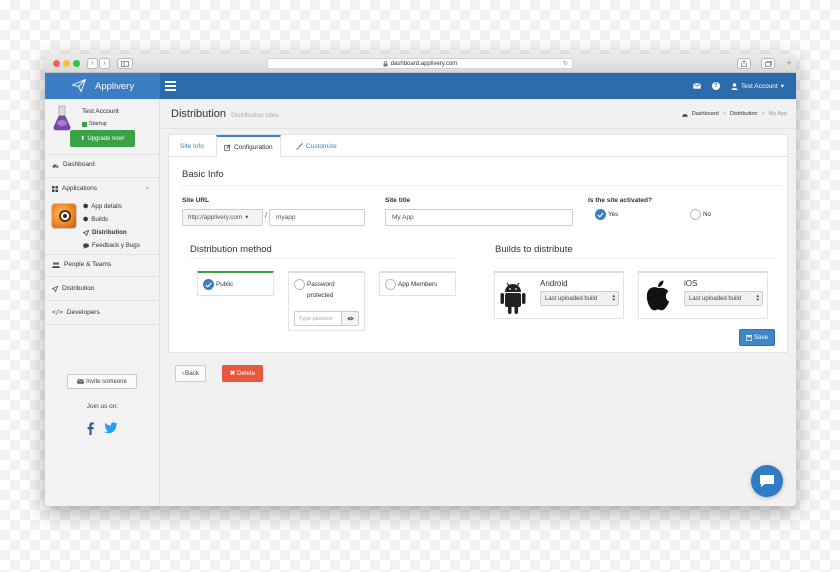  What do you see at coordinates (196, 200) in the screenshot?
I see `site-url-label: Site URL` at bounding box center [196, 200].